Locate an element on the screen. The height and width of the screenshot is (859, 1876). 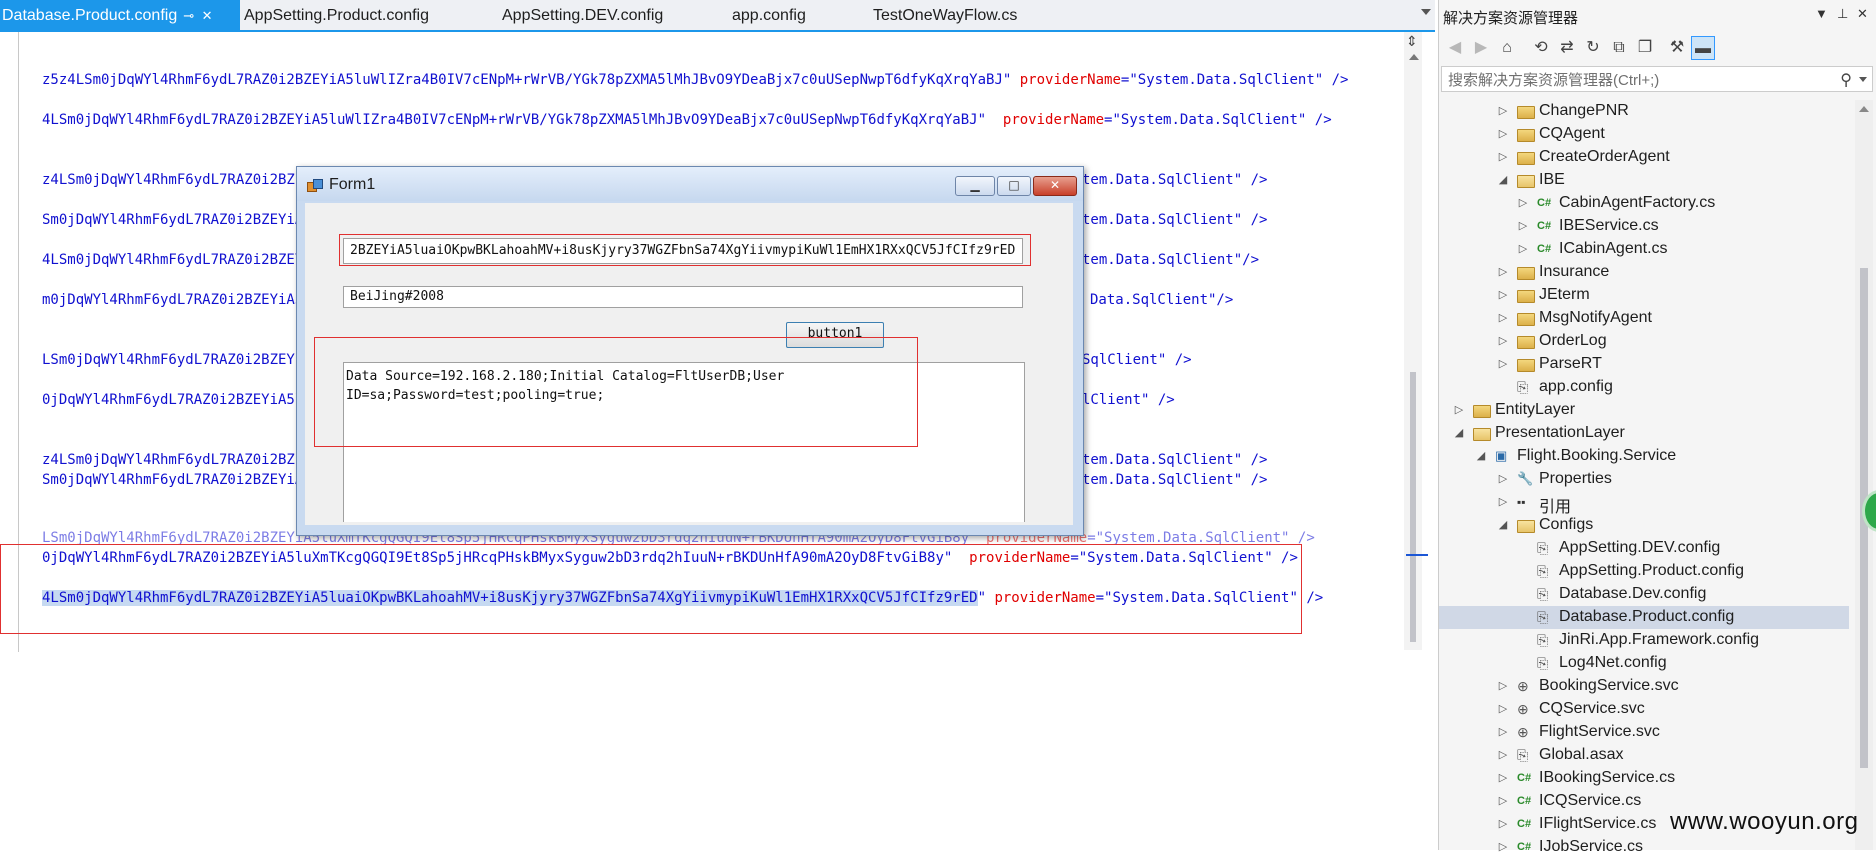
tree-item: ◢ ▣ Flight.Booking.Service is located at coordinates (1644, 456).